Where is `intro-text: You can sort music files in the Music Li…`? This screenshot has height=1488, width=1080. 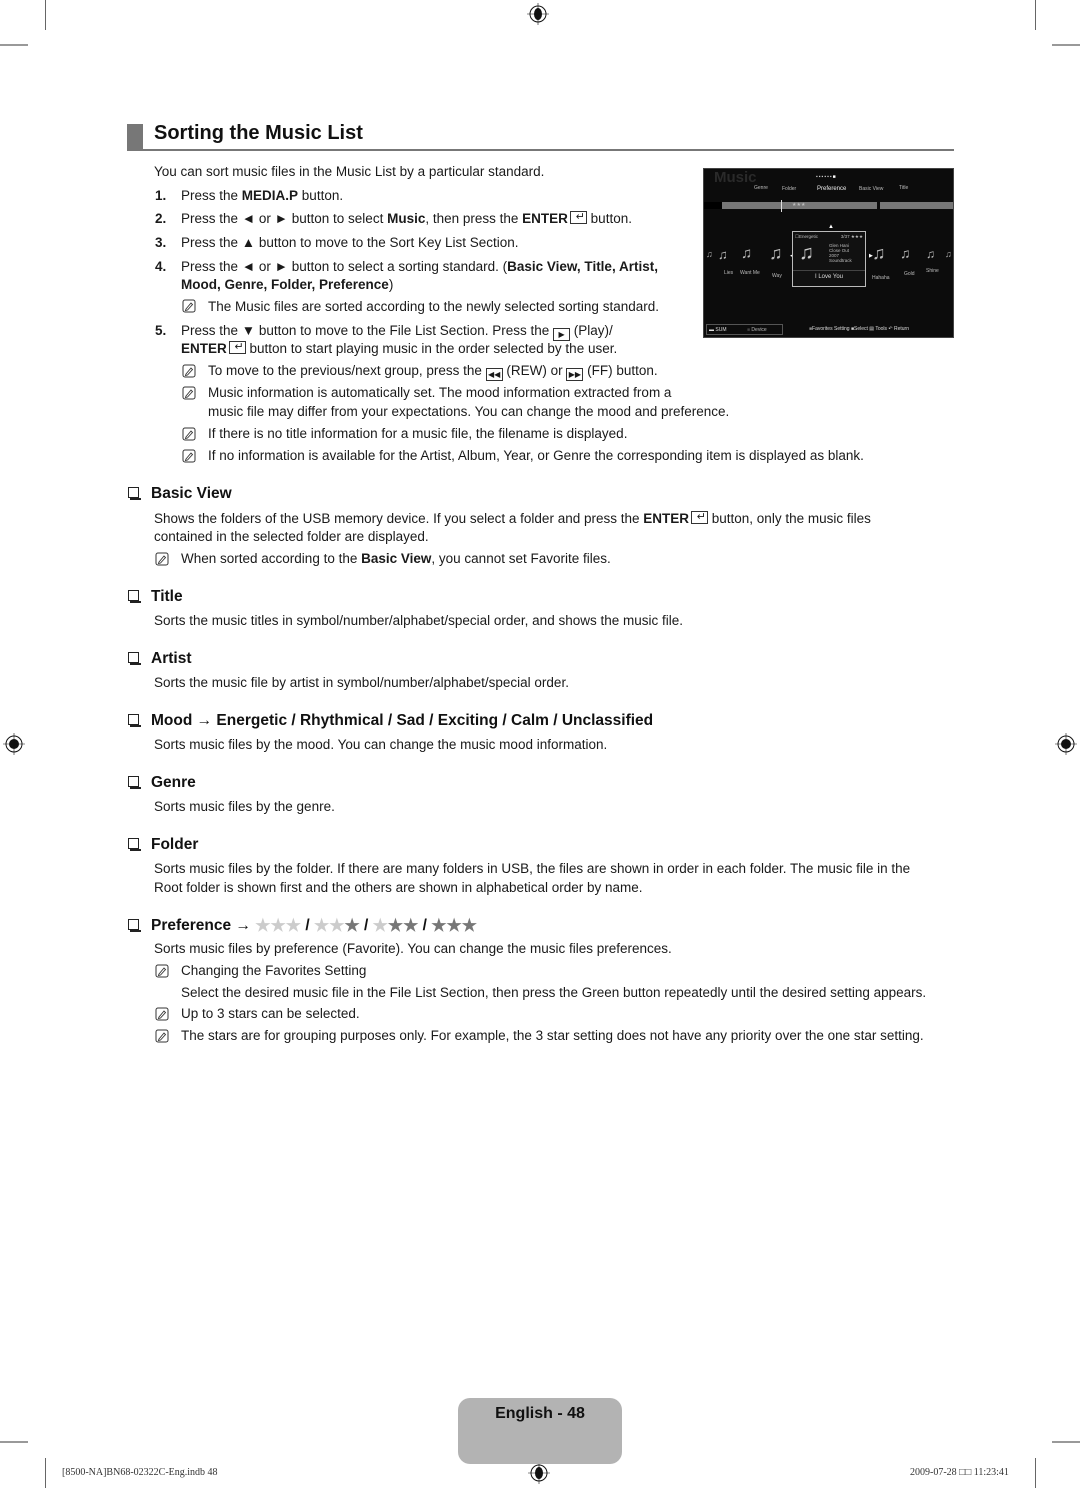
intro-text: You can sort music files in the Music Li… is located at coordinates (349, 171).